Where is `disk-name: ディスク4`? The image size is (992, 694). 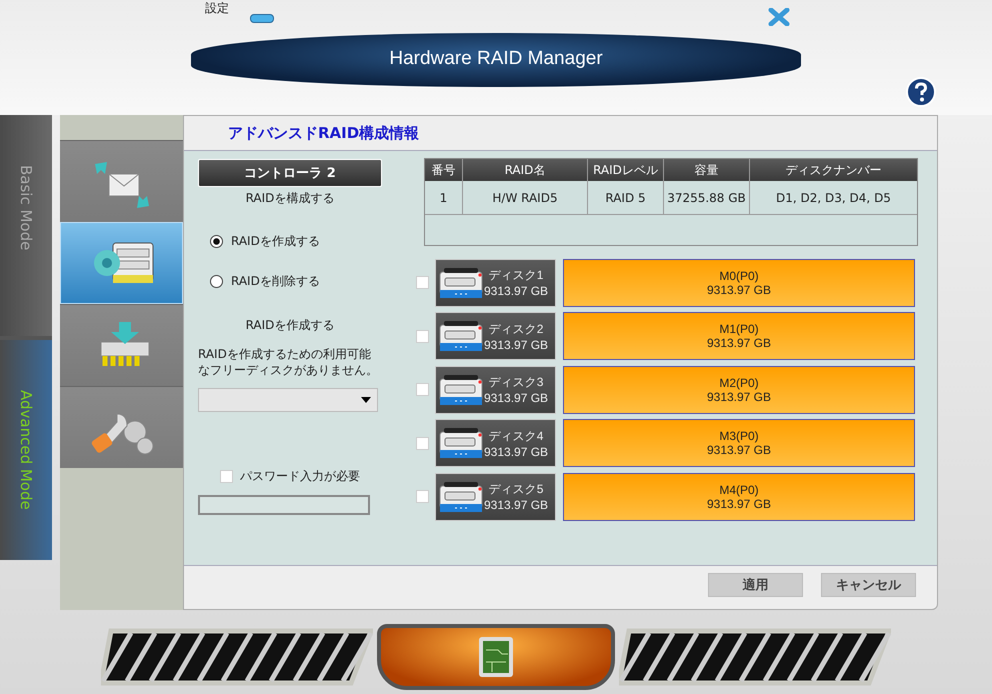 disk-name: ディスク4 is located at coordinates (516, 436).